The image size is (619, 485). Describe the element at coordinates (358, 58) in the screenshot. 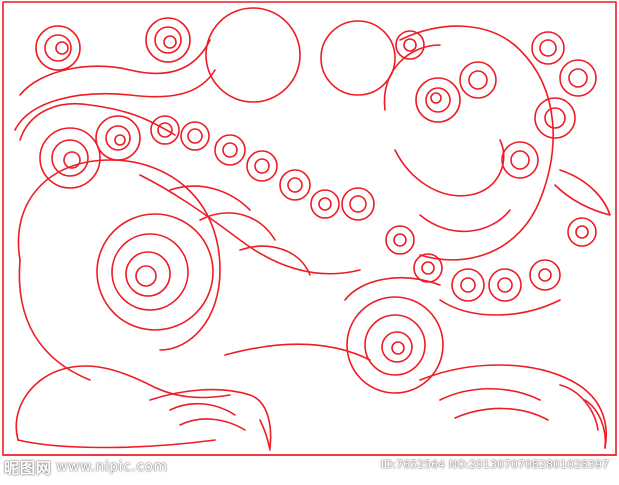

I see `pearl-ball-small` at that location.